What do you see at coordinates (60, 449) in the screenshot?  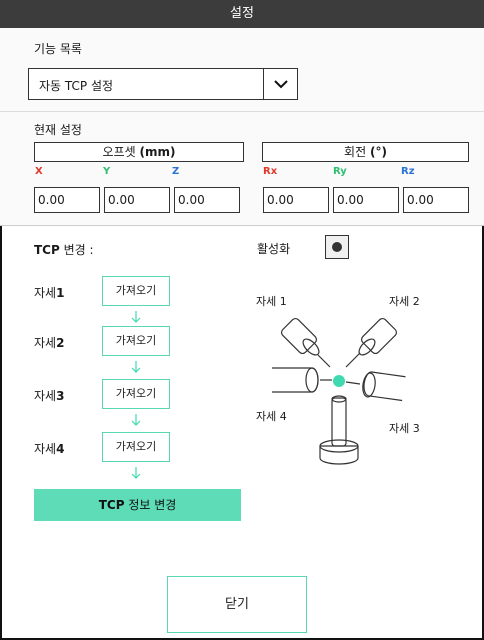 I see `pose-number: 4` at bounding box center [60, 449].